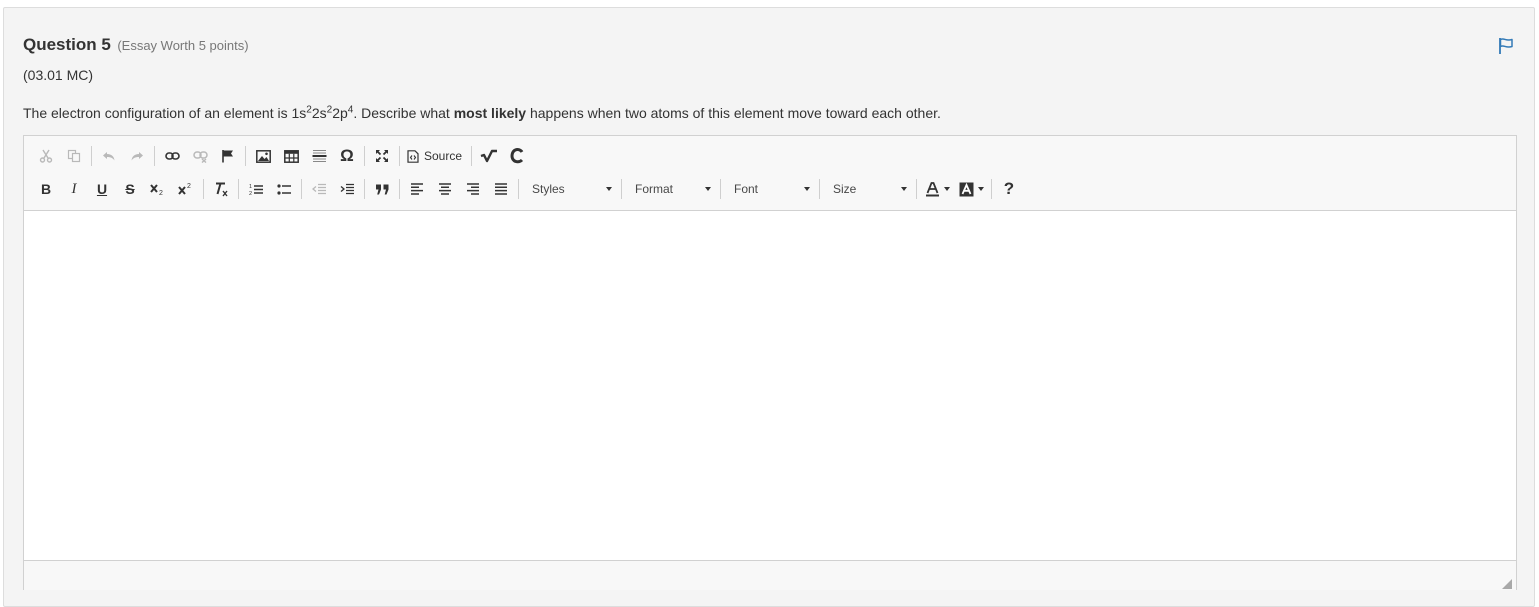 The width and height of the screenshot is (1539, 607). Describe the element at coordinates (67, 44) in the screenshot. I see `question-title: Question 5` at that location.